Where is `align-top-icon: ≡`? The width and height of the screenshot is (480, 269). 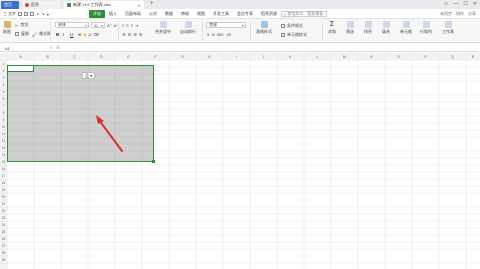
align-top-icon: ≡ is located at coordinates (123, 25).